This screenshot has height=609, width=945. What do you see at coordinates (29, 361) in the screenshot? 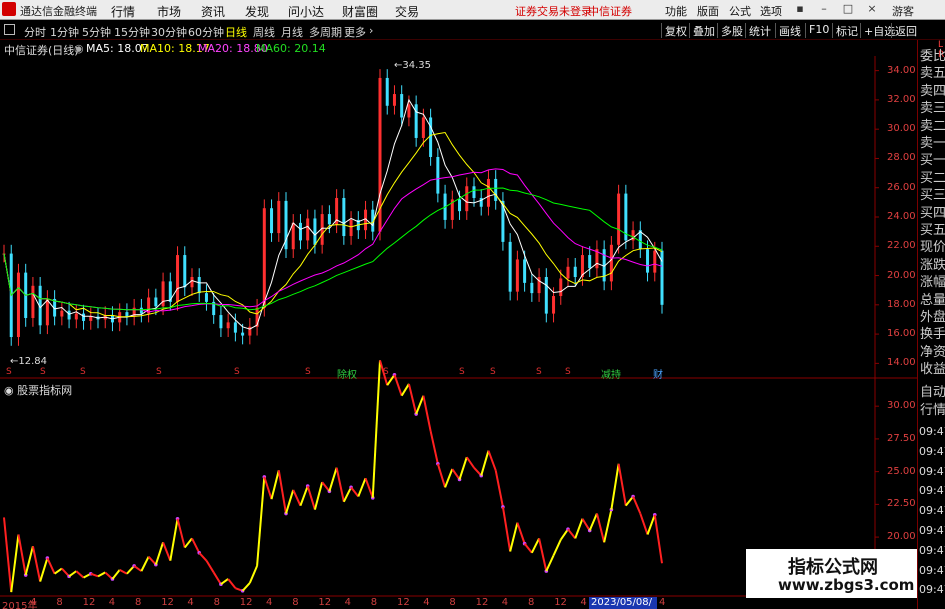
I see `low-annotation: ←12.84` at bounding box center [29, 361].